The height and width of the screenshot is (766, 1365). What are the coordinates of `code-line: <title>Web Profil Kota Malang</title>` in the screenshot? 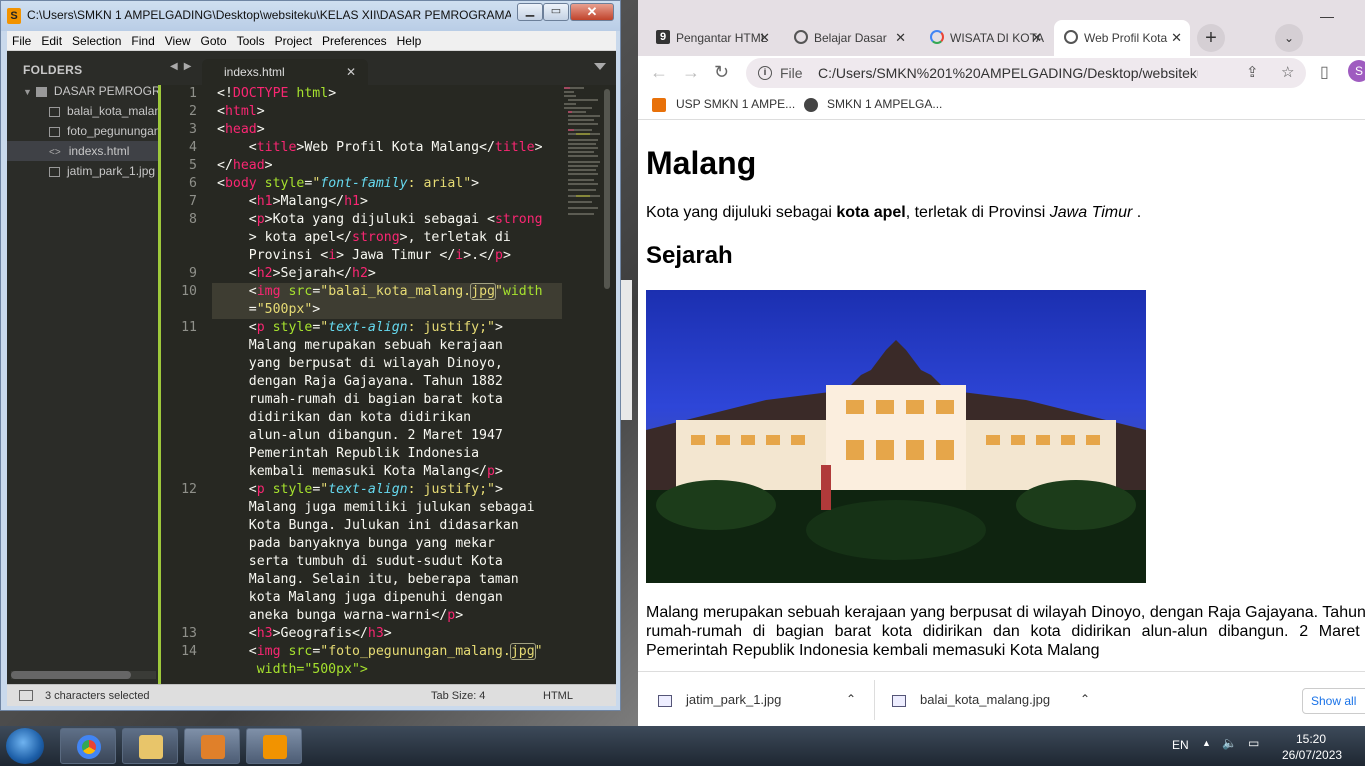 It's located at (380, 147).